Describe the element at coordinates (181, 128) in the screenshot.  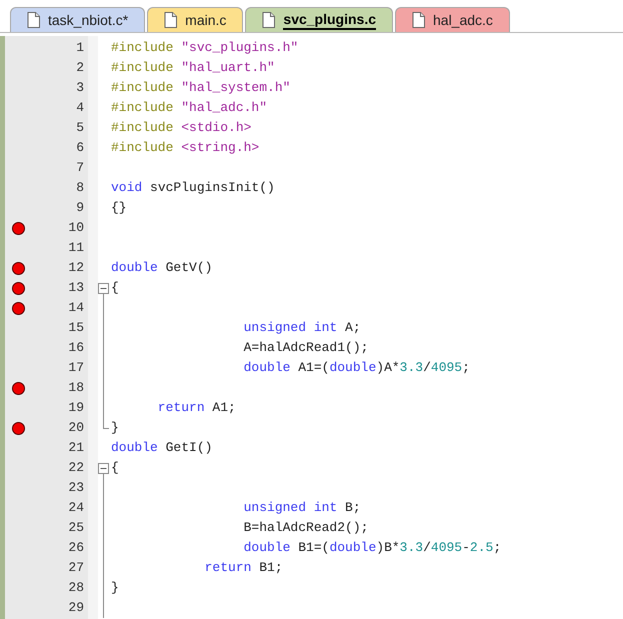
I see `code-line: #include <stdio.h>` at that location.